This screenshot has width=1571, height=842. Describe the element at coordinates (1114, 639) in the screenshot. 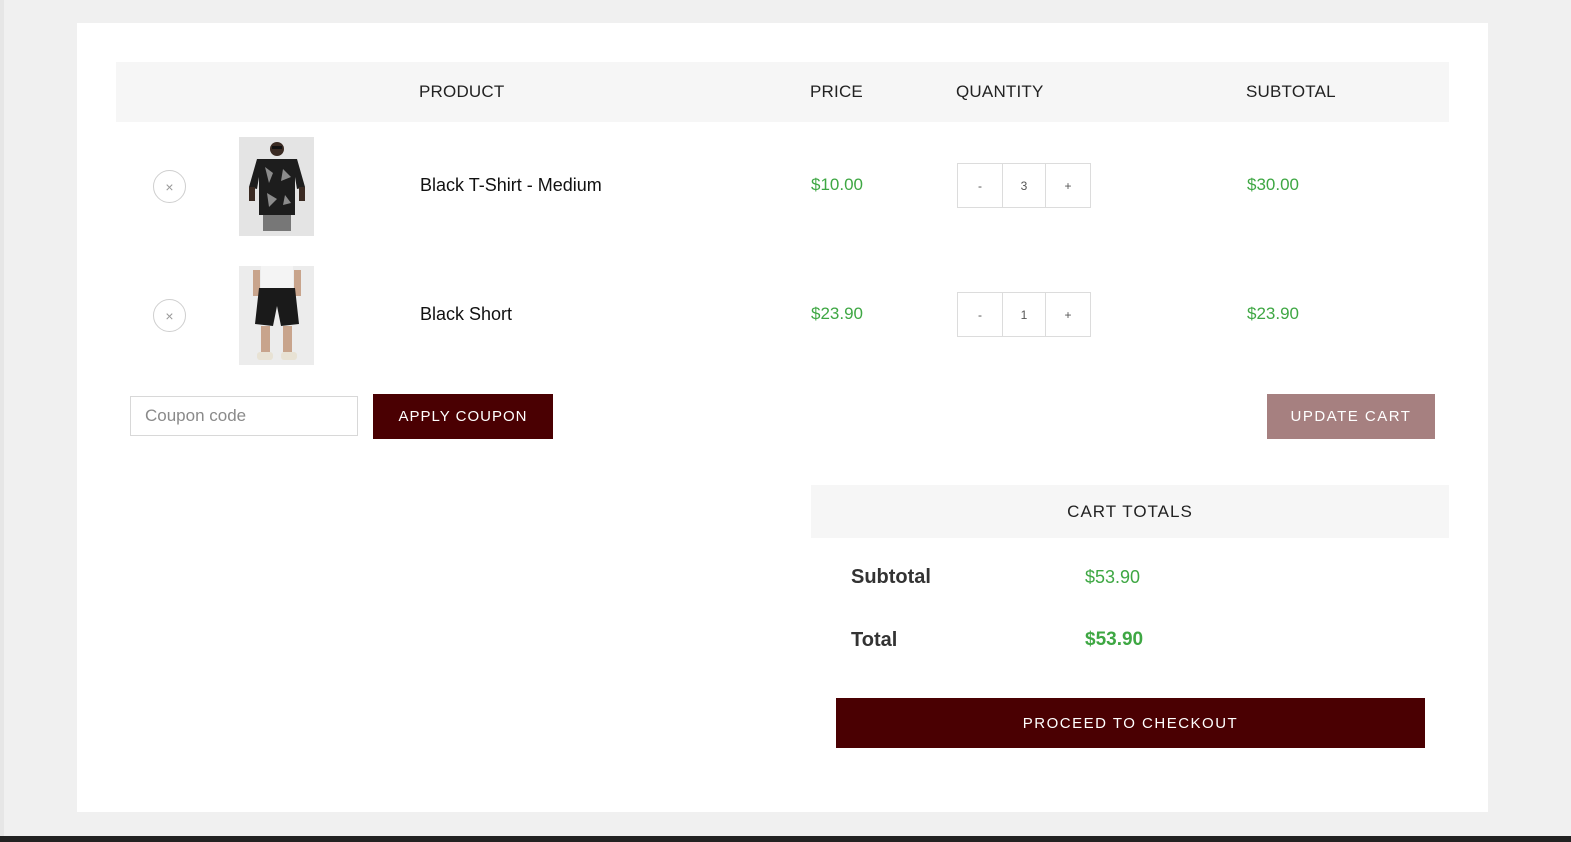

I see `totals-total-value: $53.90` at that location.